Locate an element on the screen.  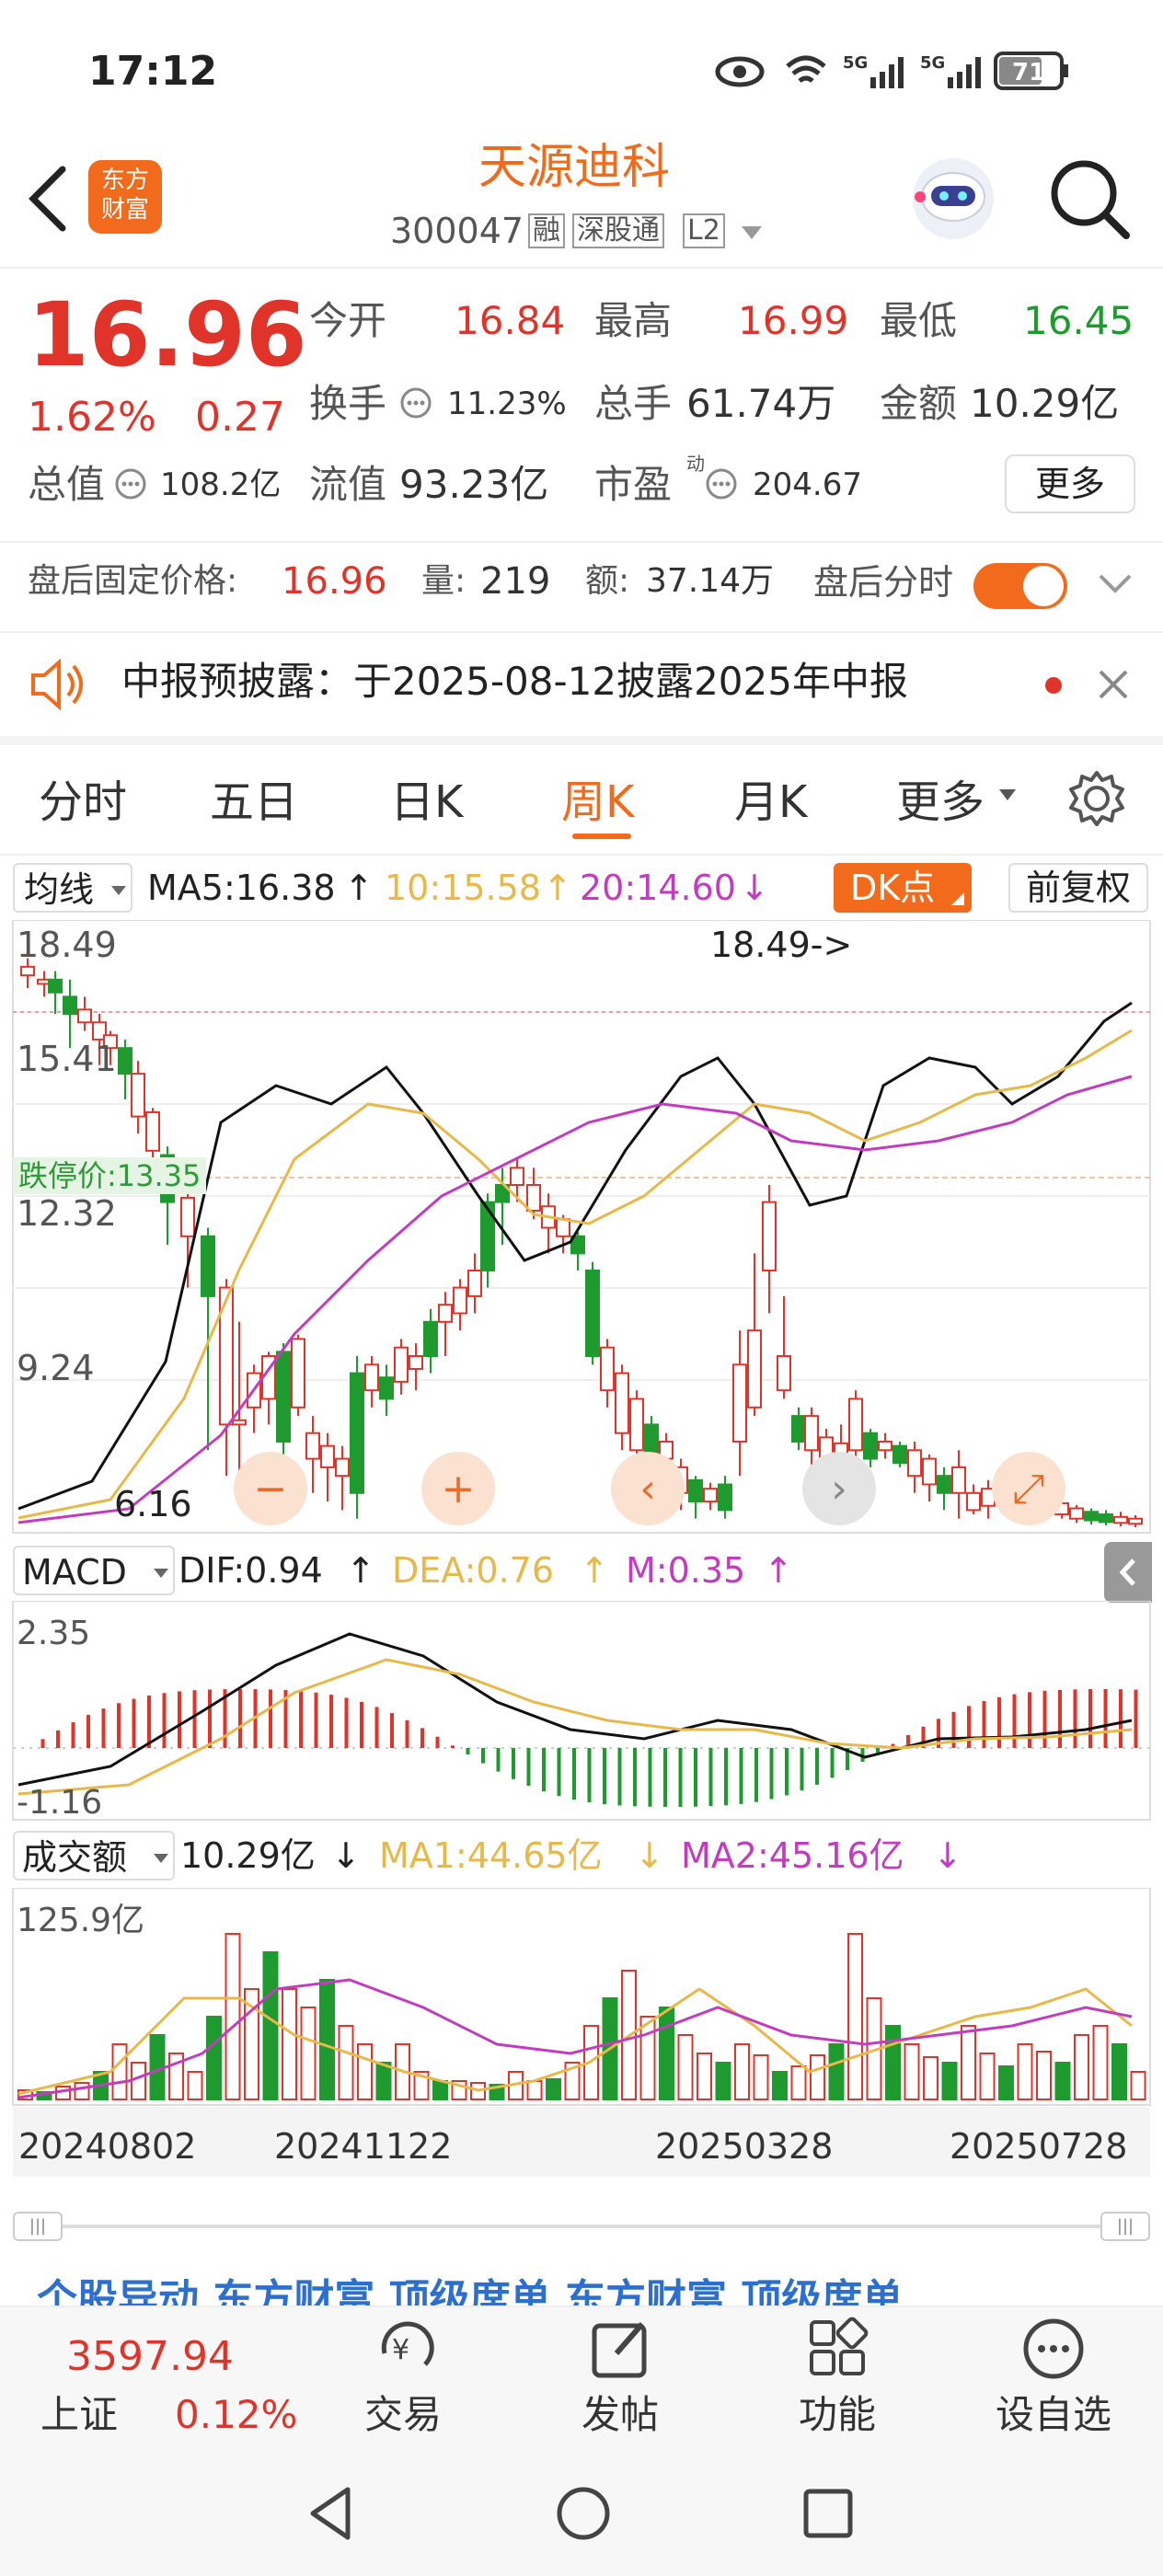
macd-m-arrow: ↑ is located at coordinates (778, 1570).